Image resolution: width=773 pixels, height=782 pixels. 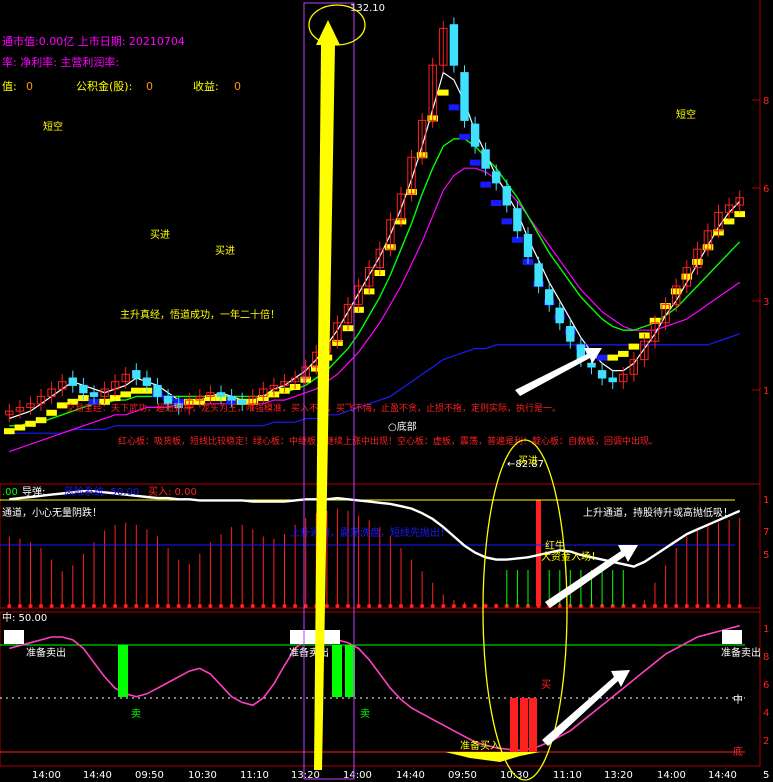 I want to click on header-line3-f: 0, so click(x=237, y=86).